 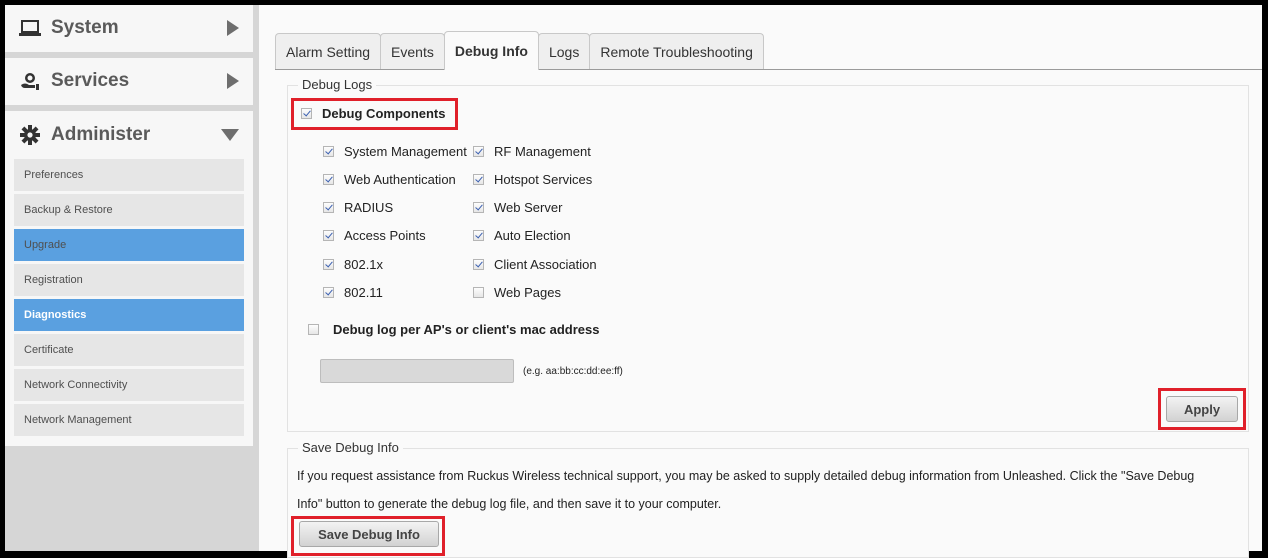 I want to click on debug-logs-legend: Debug Logs, so click(x=337, y=84).